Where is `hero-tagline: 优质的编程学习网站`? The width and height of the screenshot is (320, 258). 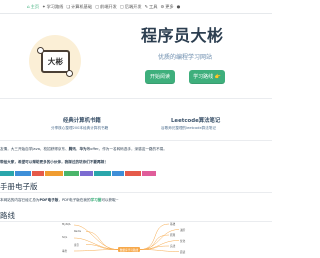 hero-tagline: 优质的编程学习网站 is located at coordinates (185, 57).